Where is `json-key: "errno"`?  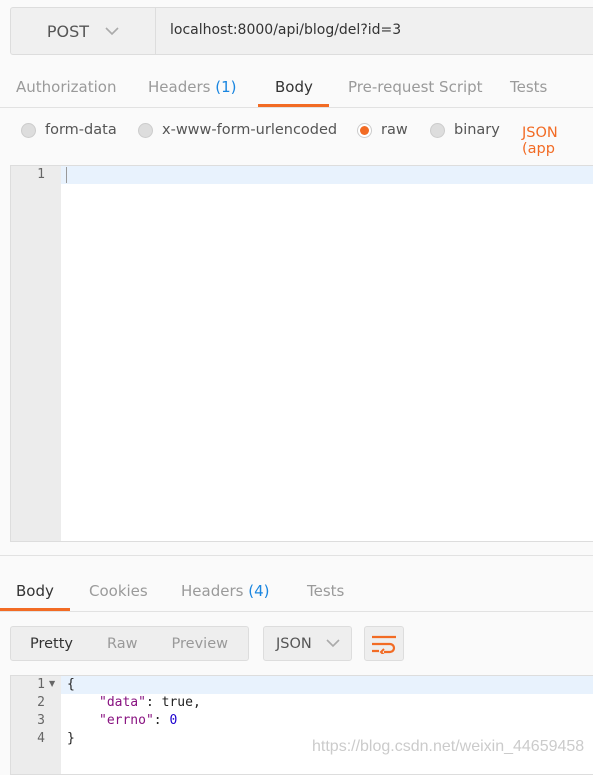
json-key: "errno" is located at coordinates (126, 720).